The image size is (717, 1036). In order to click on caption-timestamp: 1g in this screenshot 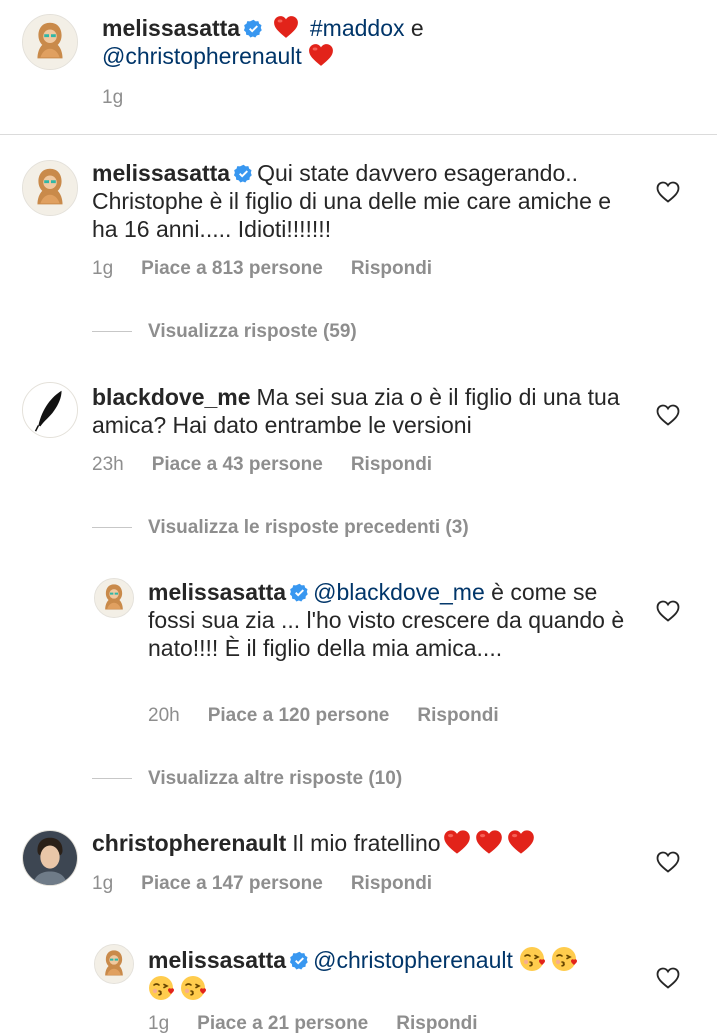, I will do `click(113, 97)`.